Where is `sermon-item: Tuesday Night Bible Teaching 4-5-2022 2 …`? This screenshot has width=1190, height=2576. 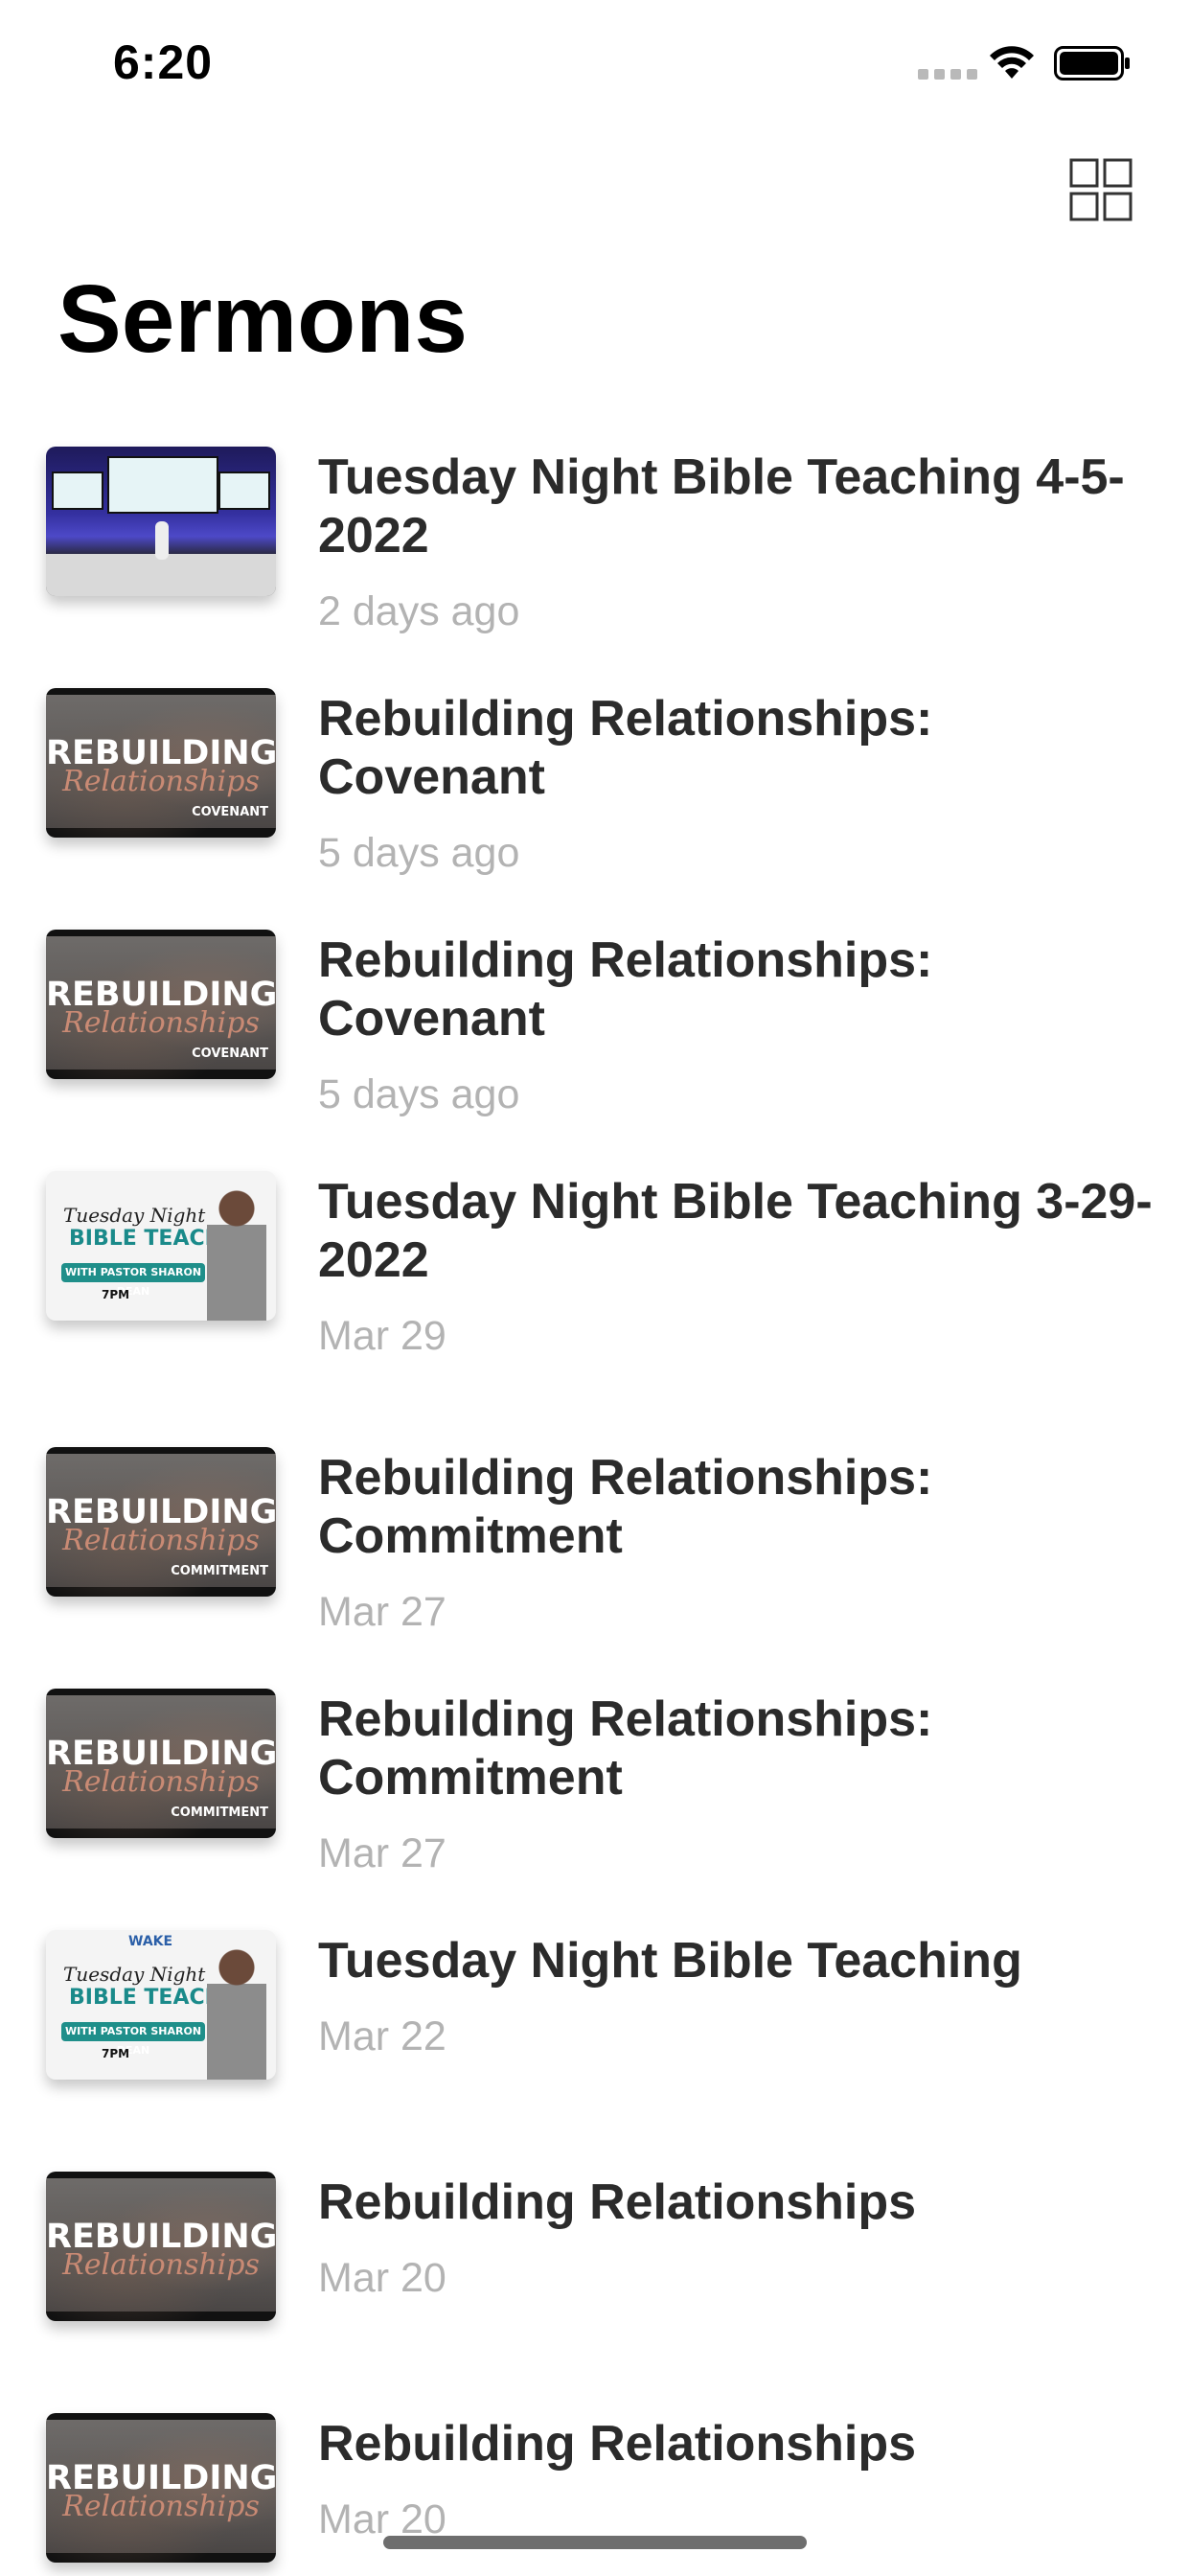
sermon-item: Tuesday Night Bible Teaching 4-5-2022 2 … is located at coordinates (595, 567).